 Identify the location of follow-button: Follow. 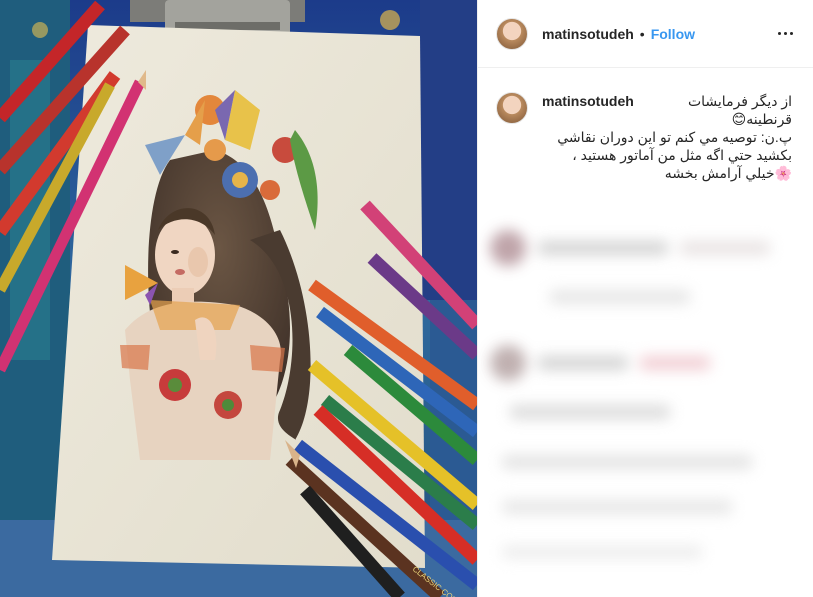
(673, 34).